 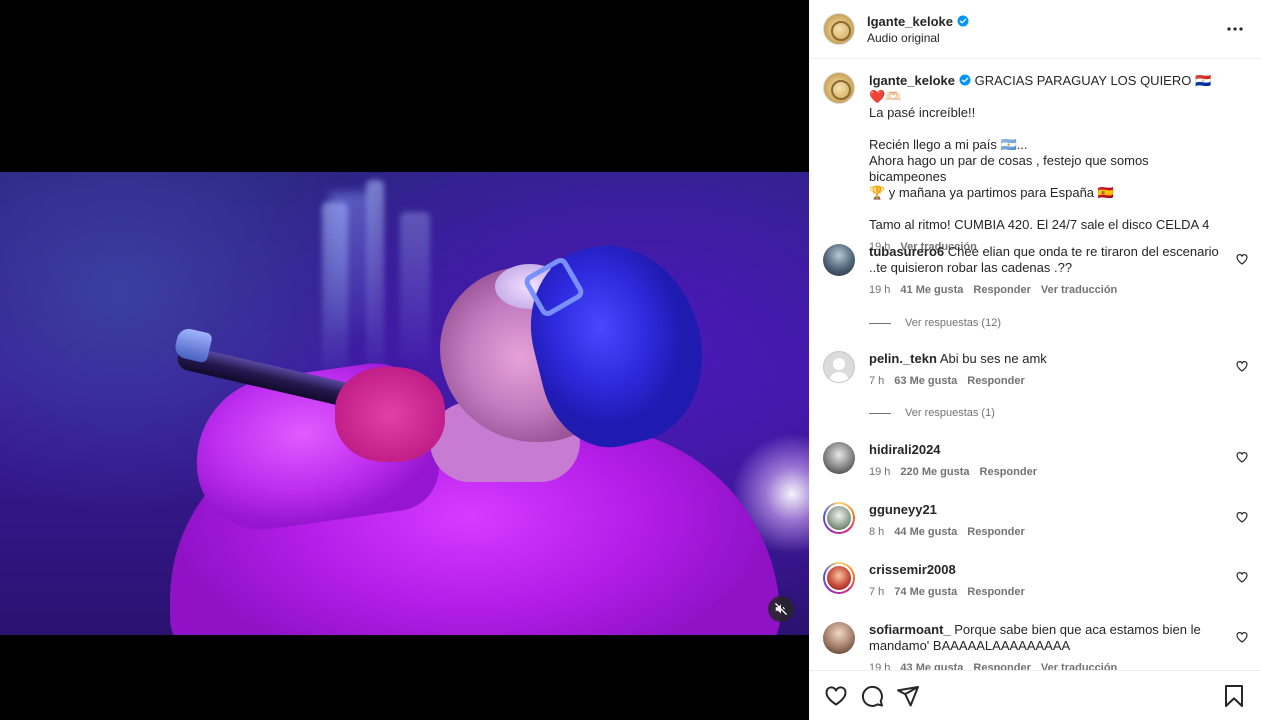 What do you see at coordinates (918, 29) in the screenshot?
I see `author-info: lgante_keloke Audio original` at bounding box center [918, 29].